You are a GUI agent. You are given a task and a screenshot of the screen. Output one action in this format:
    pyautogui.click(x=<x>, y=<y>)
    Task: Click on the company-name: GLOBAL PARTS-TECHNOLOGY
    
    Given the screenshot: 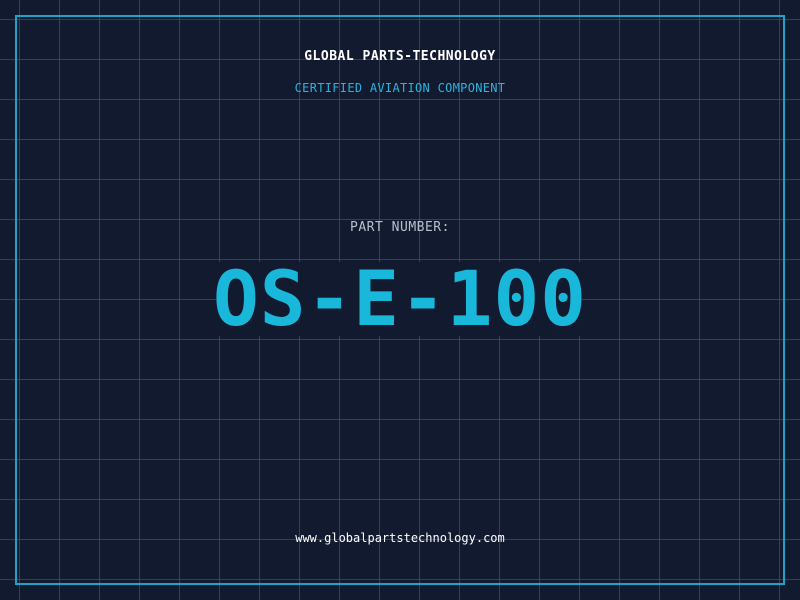 What is the action you would take?
    pyautogui.click(x=400, y=56)
    